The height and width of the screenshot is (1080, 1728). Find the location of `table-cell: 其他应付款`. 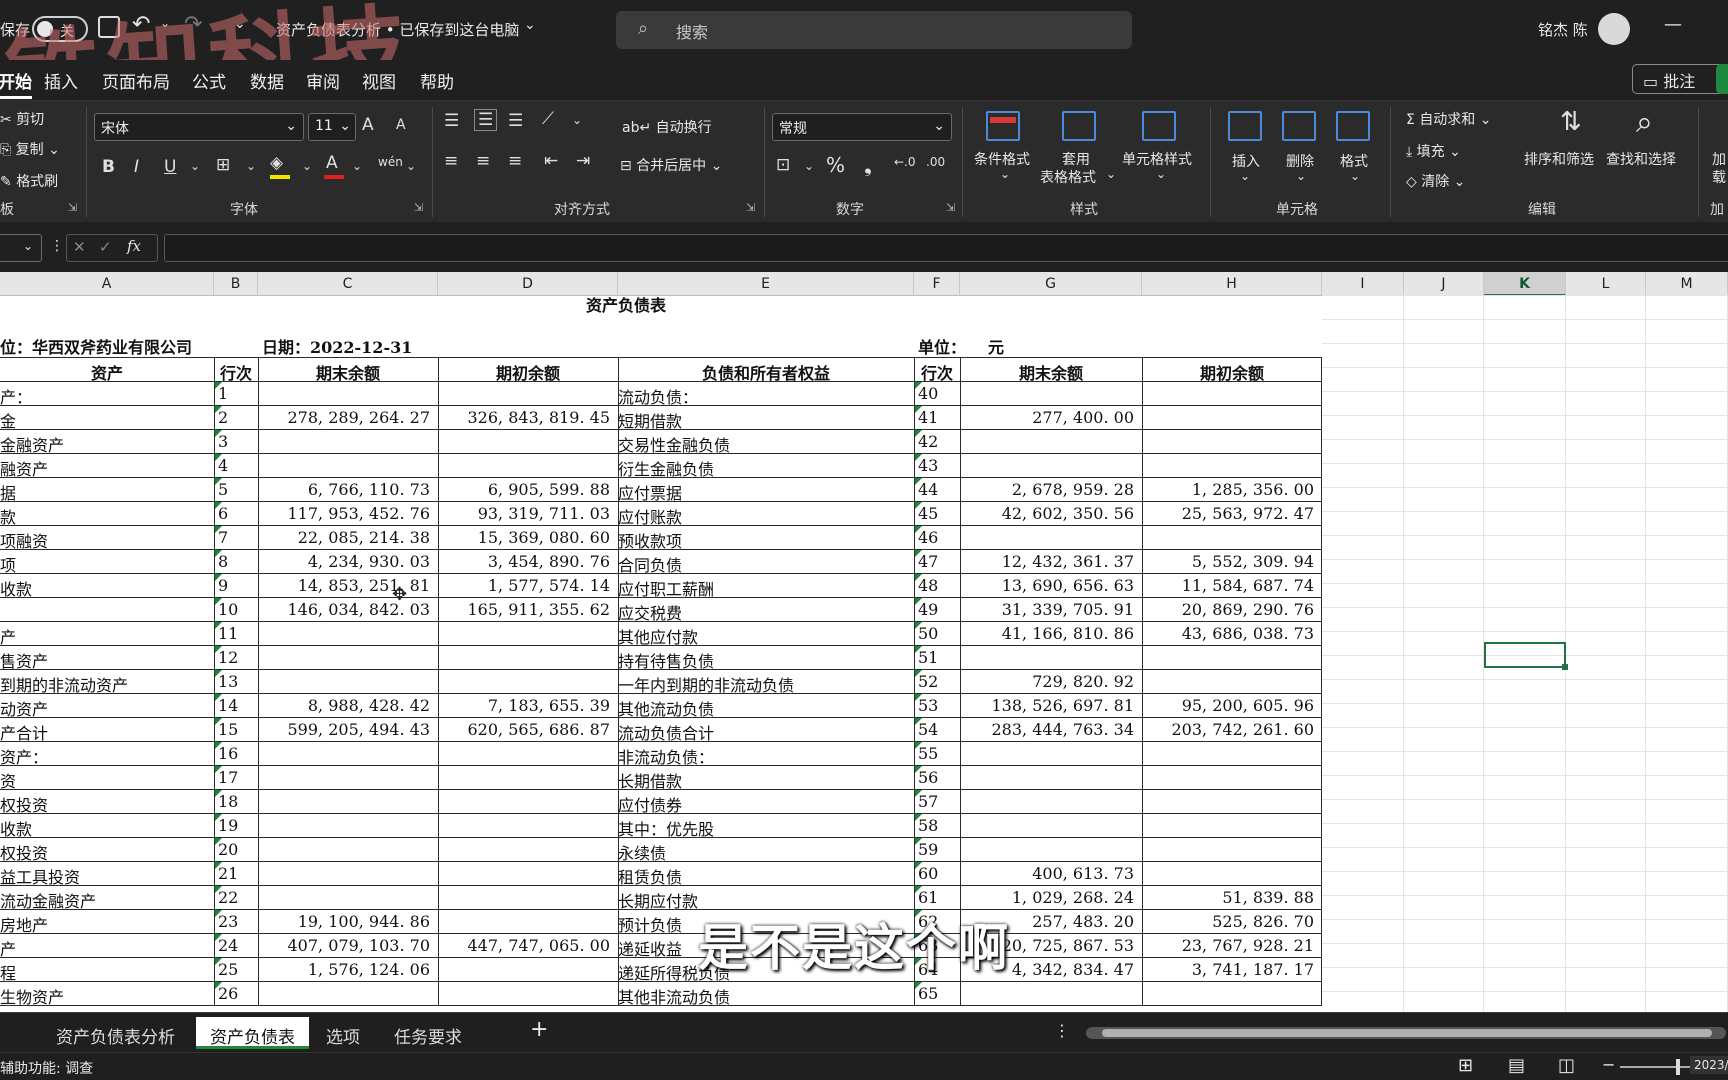

table-cell: 其他应付款 is located at coordinates (766, 634).